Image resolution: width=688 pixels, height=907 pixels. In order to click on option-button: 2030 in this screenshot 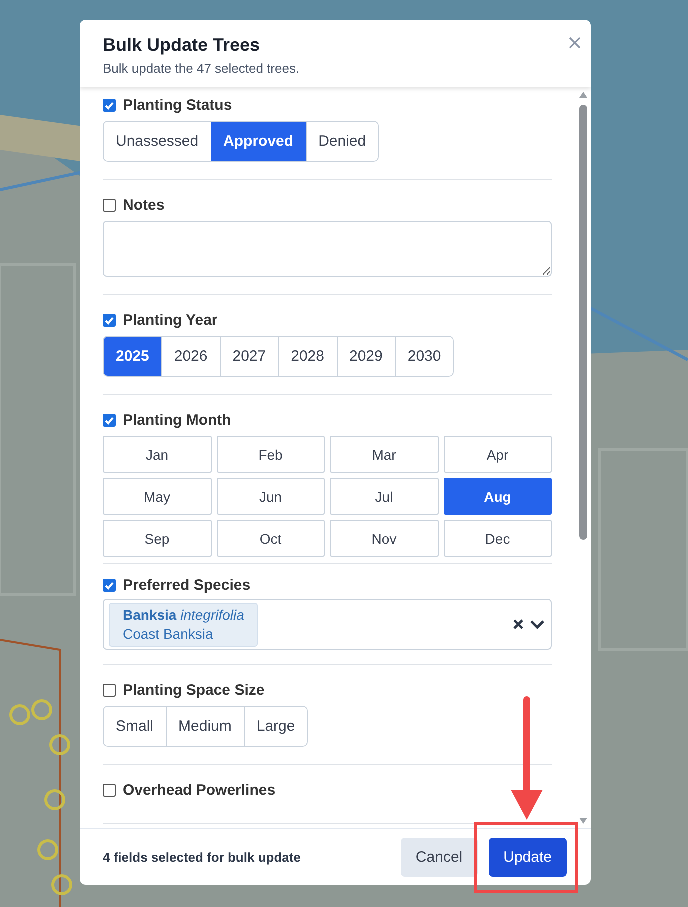, I will do `click(424, 356)`.